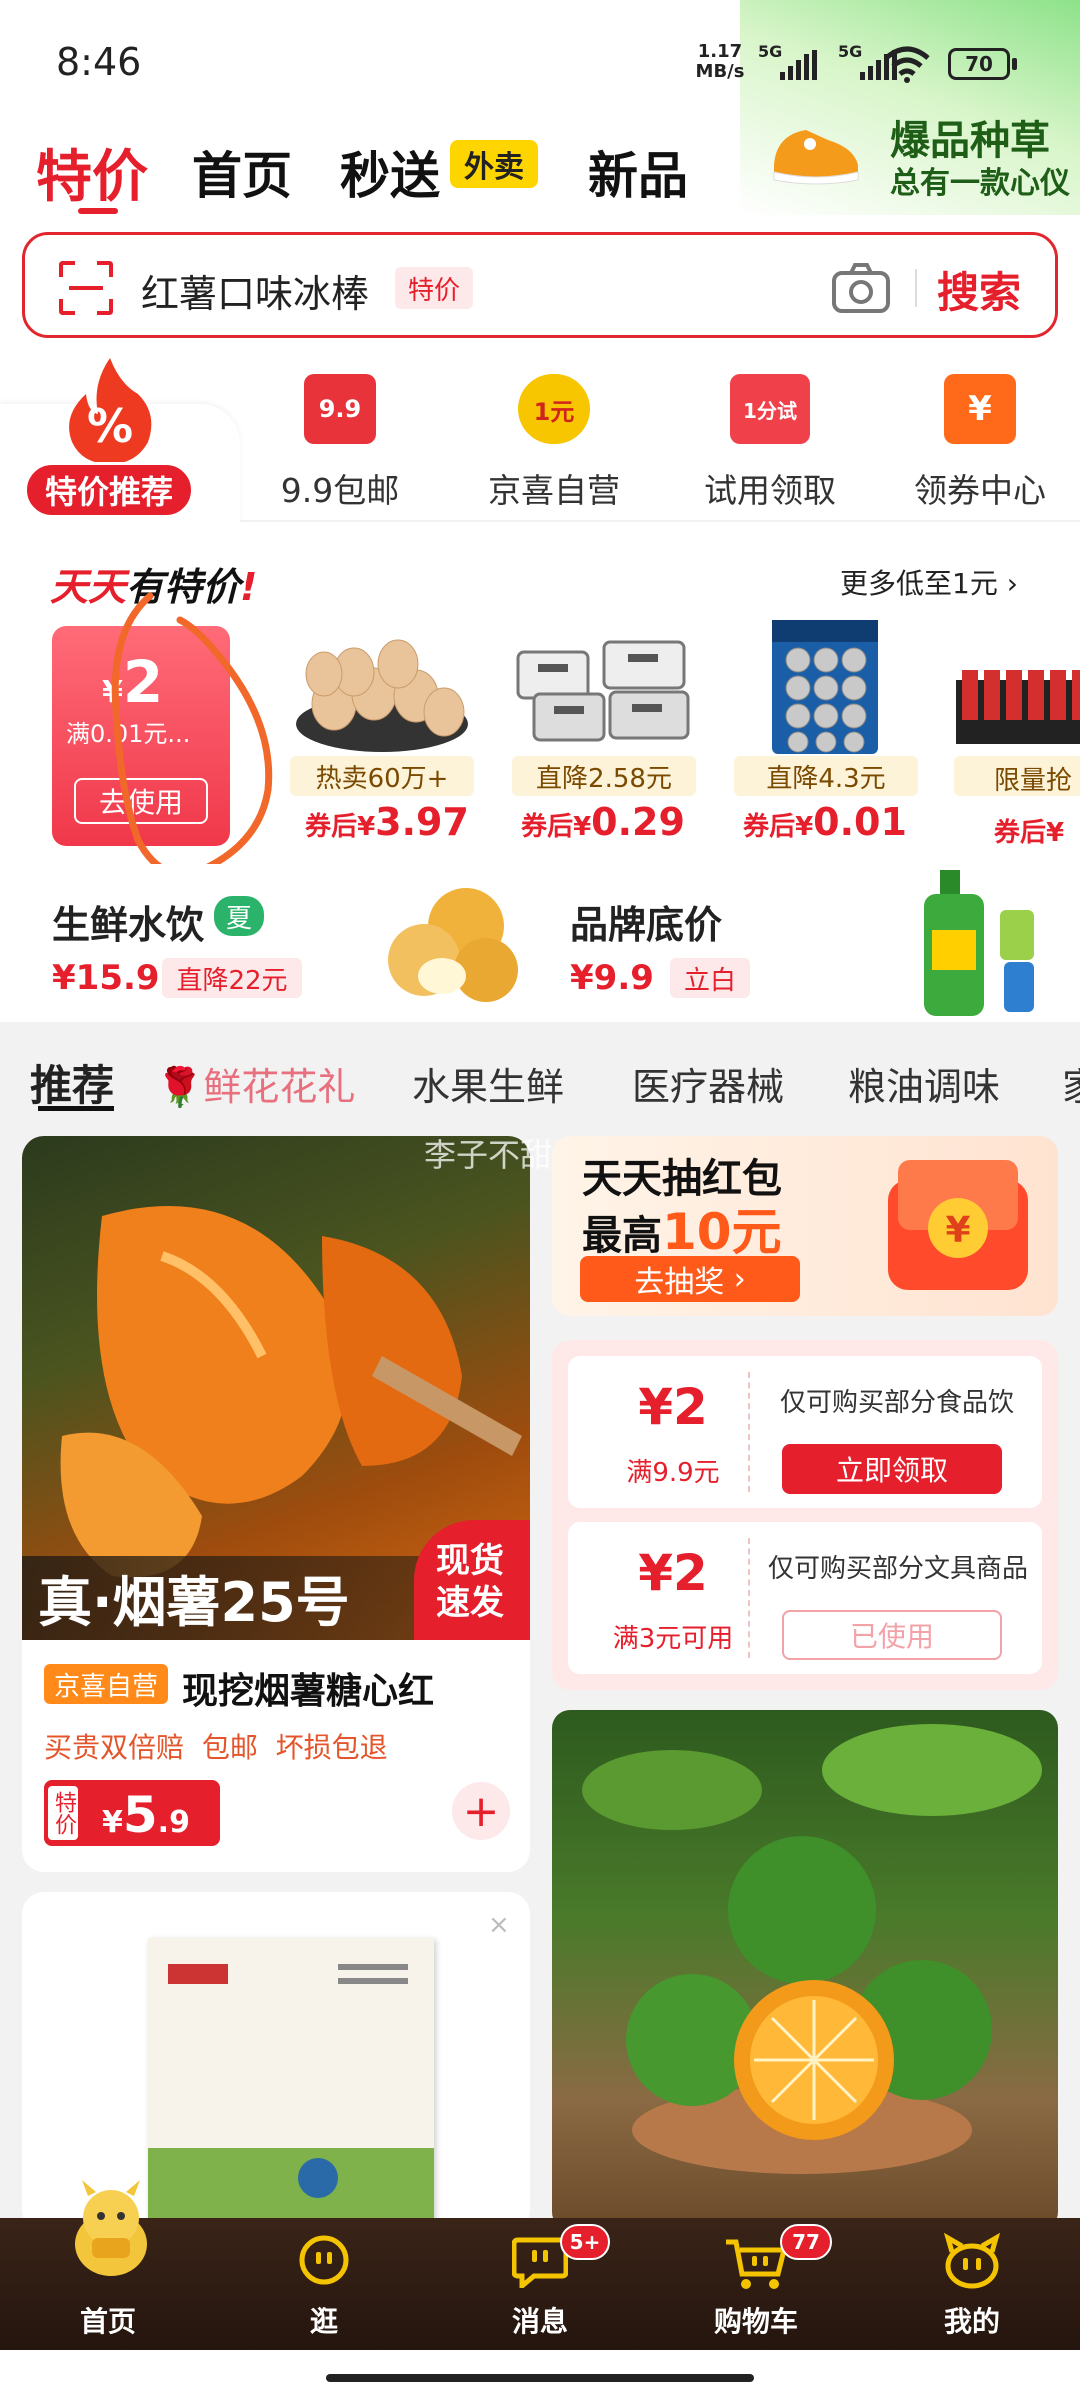 This screenshot has height=2400, width=1080. Describe the element at coordinates (390, 172) in the screenshot. I see `tab-delivery: 秒送` at that location.